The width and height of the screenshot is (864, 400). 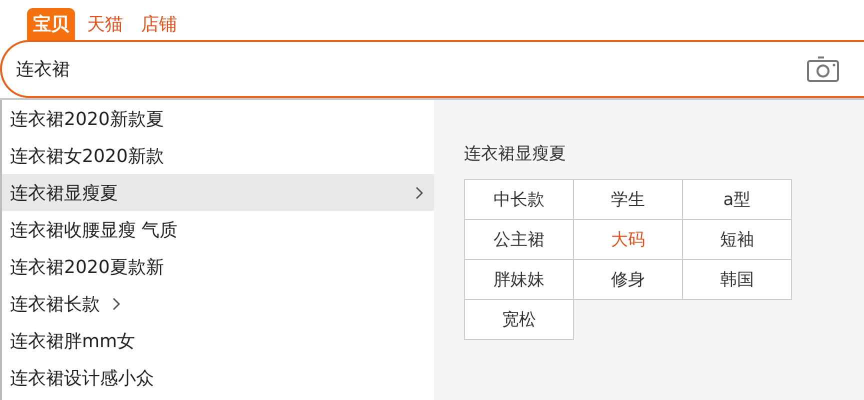 What do you see at coordinates (628, 280) in the screenshot?
I see `tag-link: 修身` at bounding box center [628, 280].